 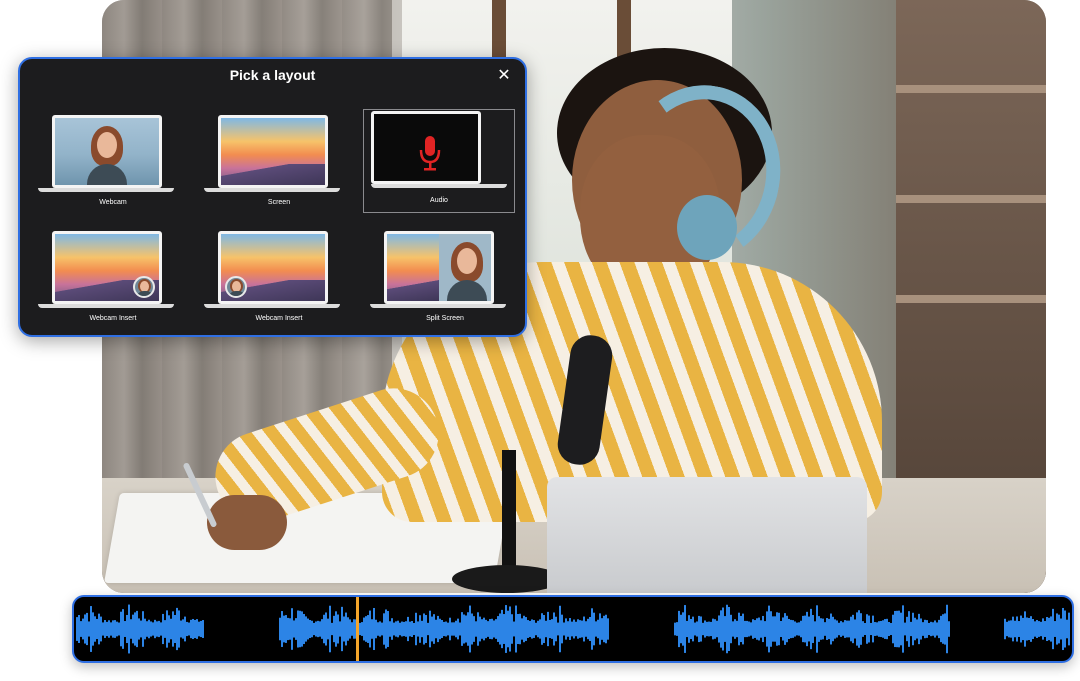 I want to click on laptop-thumbnail, so click(x=107, y=267).